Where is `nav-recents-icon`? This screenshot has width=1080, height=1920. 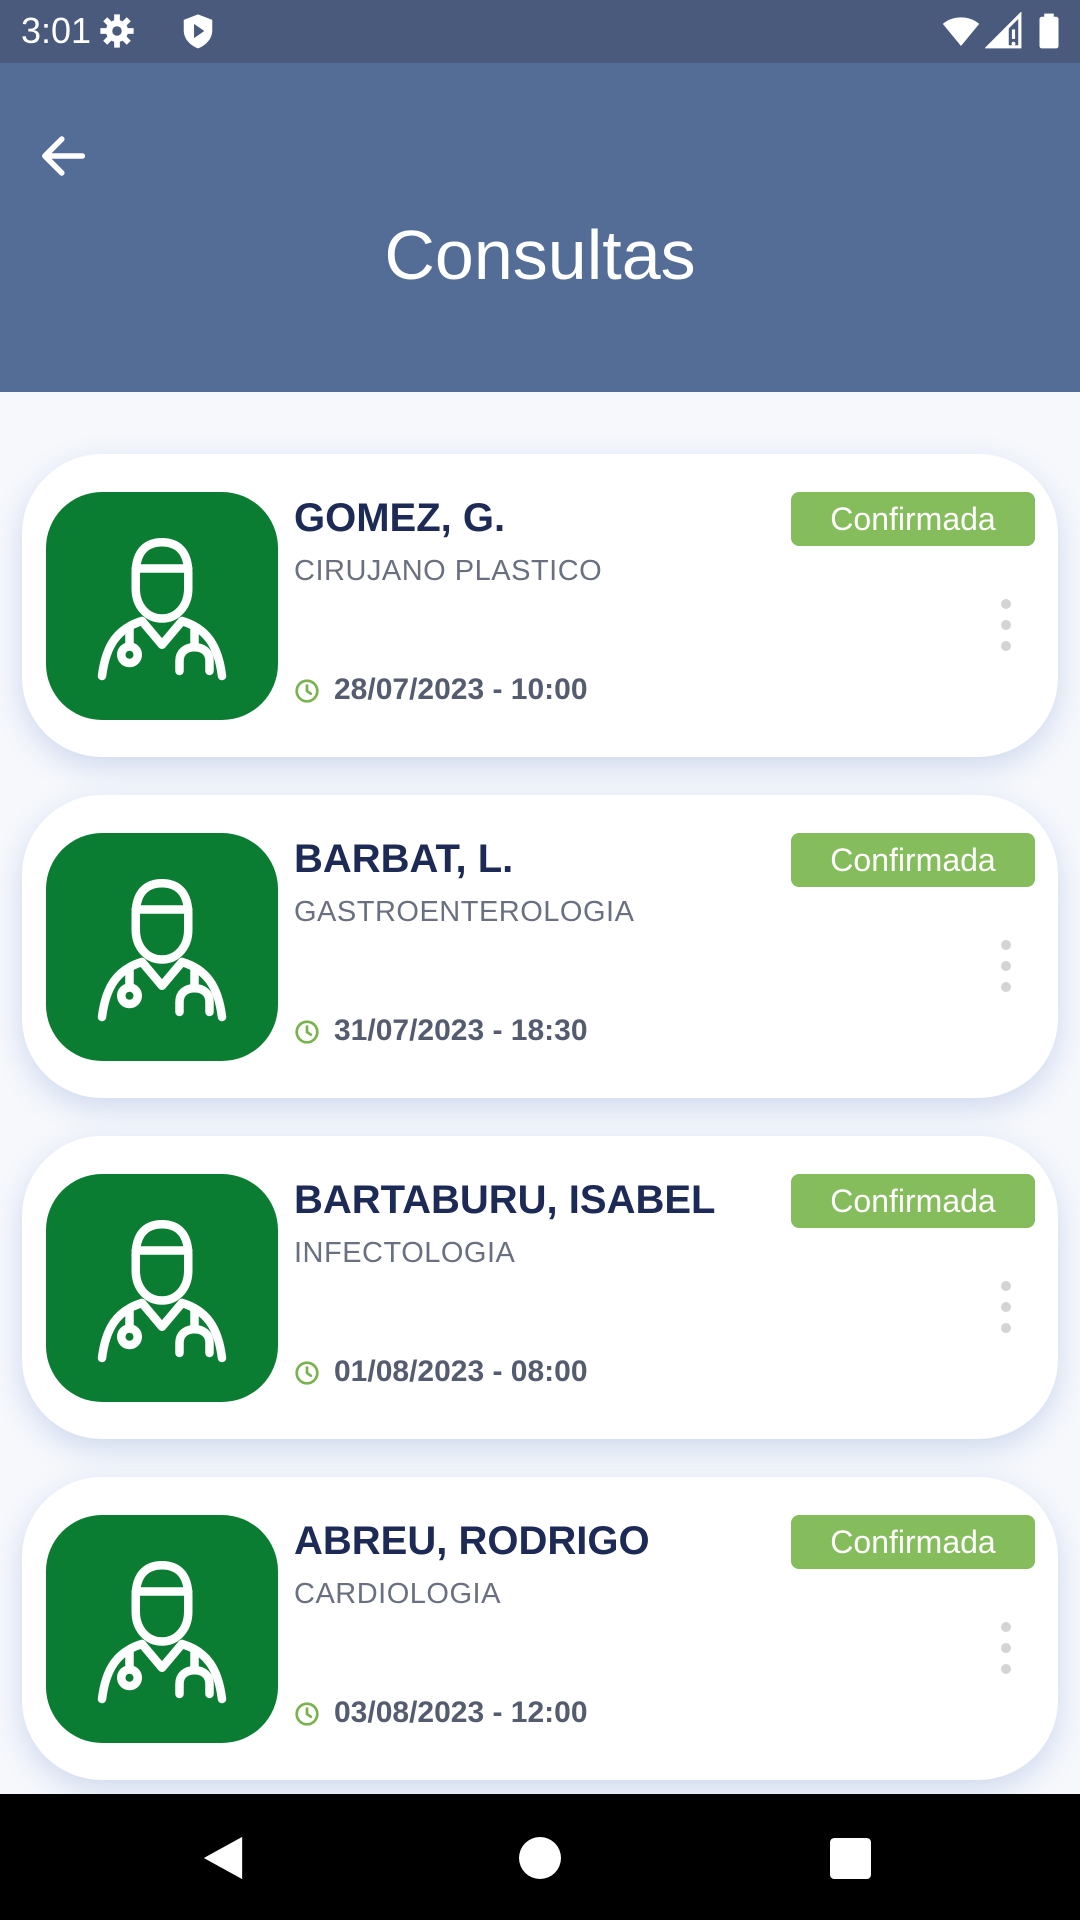
nav-recents-icon is located at coordinates (850, 1858).